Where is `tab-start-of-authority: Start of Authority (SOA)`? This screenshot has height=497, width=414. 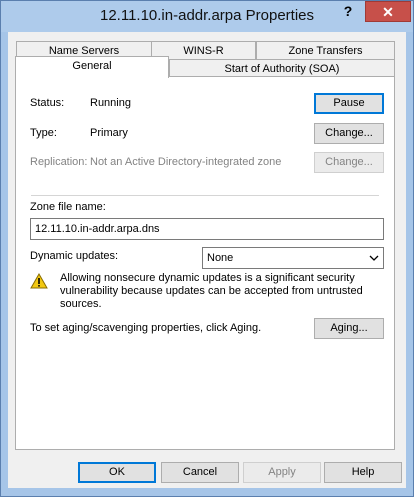
tab-start-of-authority: Start of Authority (SOA) is located at coordinates (282, 68).